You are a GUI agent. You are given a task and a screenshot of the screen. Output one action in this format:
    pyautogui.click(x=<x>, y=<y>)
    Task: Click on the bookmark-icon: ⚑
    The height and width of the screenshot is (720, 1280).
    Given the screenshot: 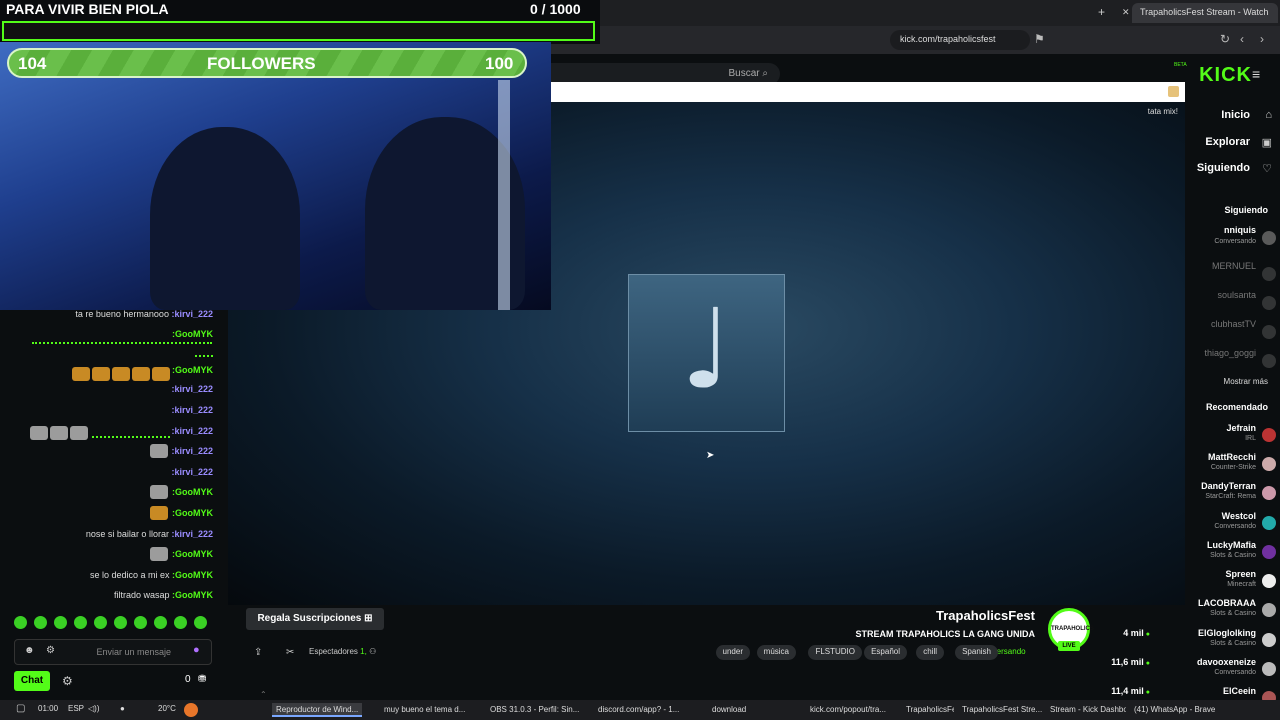 What is the action you would take?
    pyautogui.click(x=1039, y=39)
    